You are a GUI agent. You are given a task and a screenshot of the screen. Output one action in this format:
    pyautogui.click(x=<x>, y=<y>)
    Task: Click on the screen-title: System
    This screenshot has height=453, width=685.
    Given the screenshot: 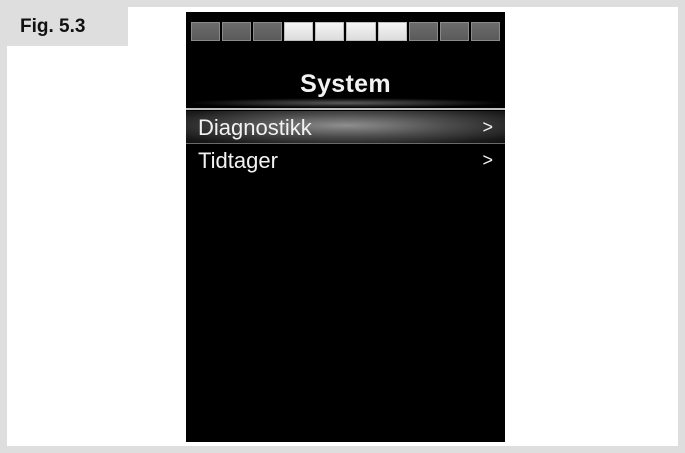 What is the action you would take?
    pyautogui.click(x=345, y=84)
    